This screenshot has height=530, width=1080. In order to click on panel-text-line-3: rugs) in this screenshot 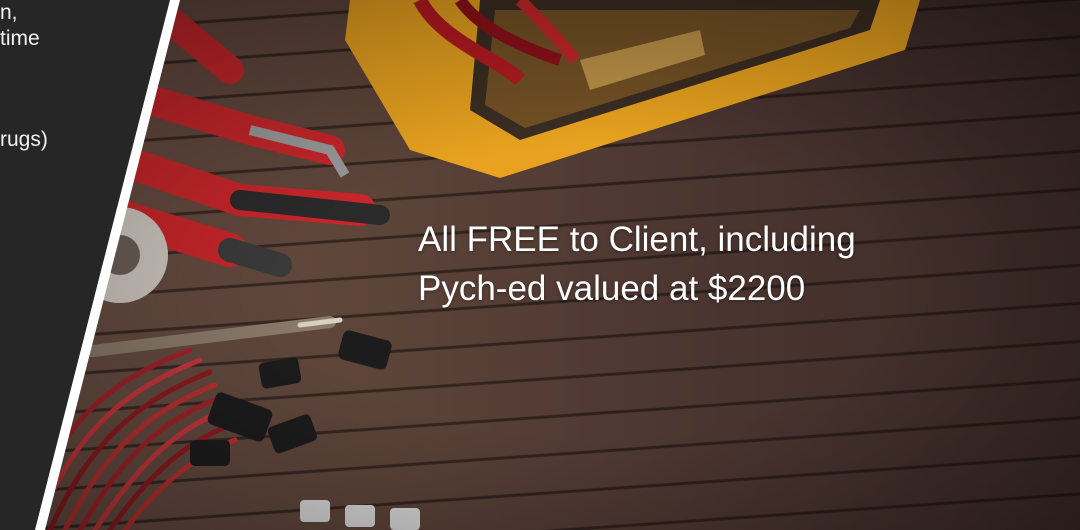, I will do `click(24, 139)`.